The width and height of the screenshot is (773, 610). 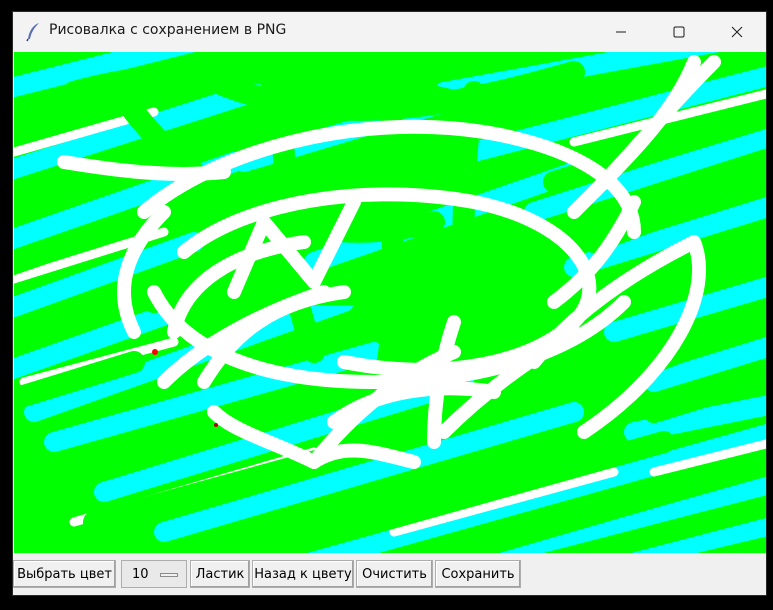 I want to click on option-menu-indicator-icon, so click(x=169, y=575).